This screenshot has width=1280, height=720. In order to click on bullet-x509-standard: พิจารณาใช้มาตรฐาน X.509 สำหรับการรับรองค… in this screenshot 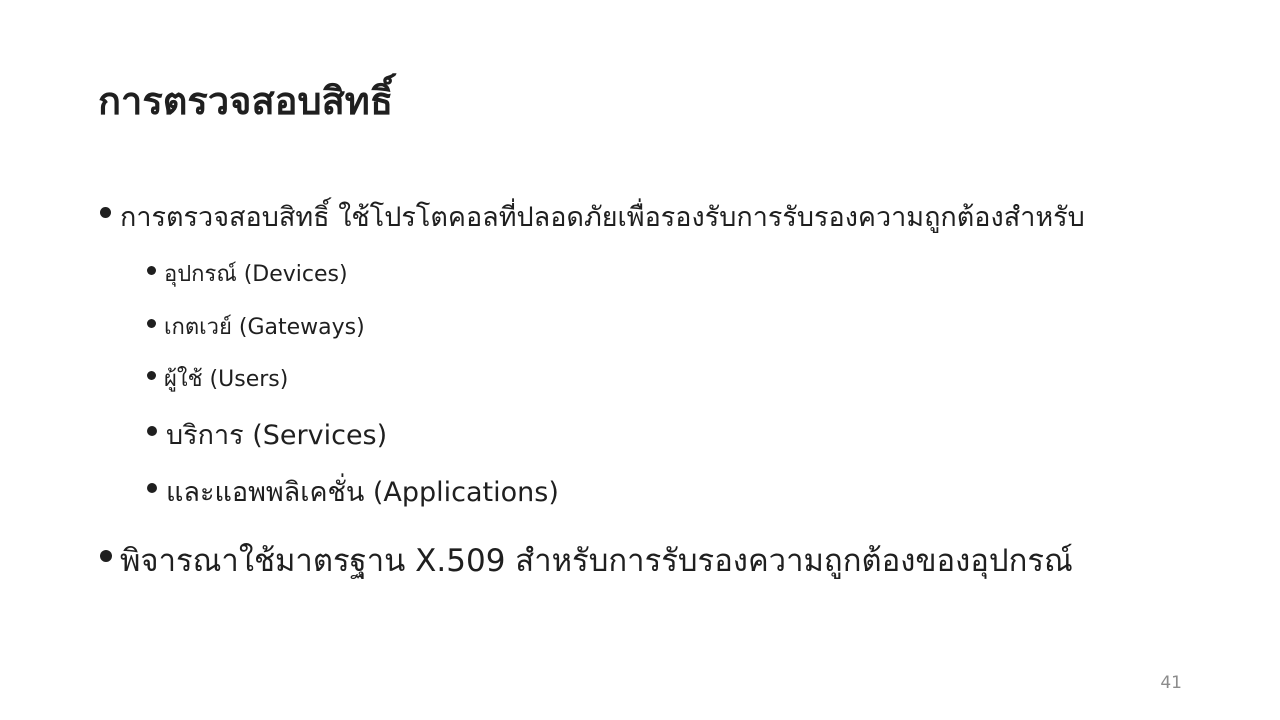, I will do `click(586, 560)`.